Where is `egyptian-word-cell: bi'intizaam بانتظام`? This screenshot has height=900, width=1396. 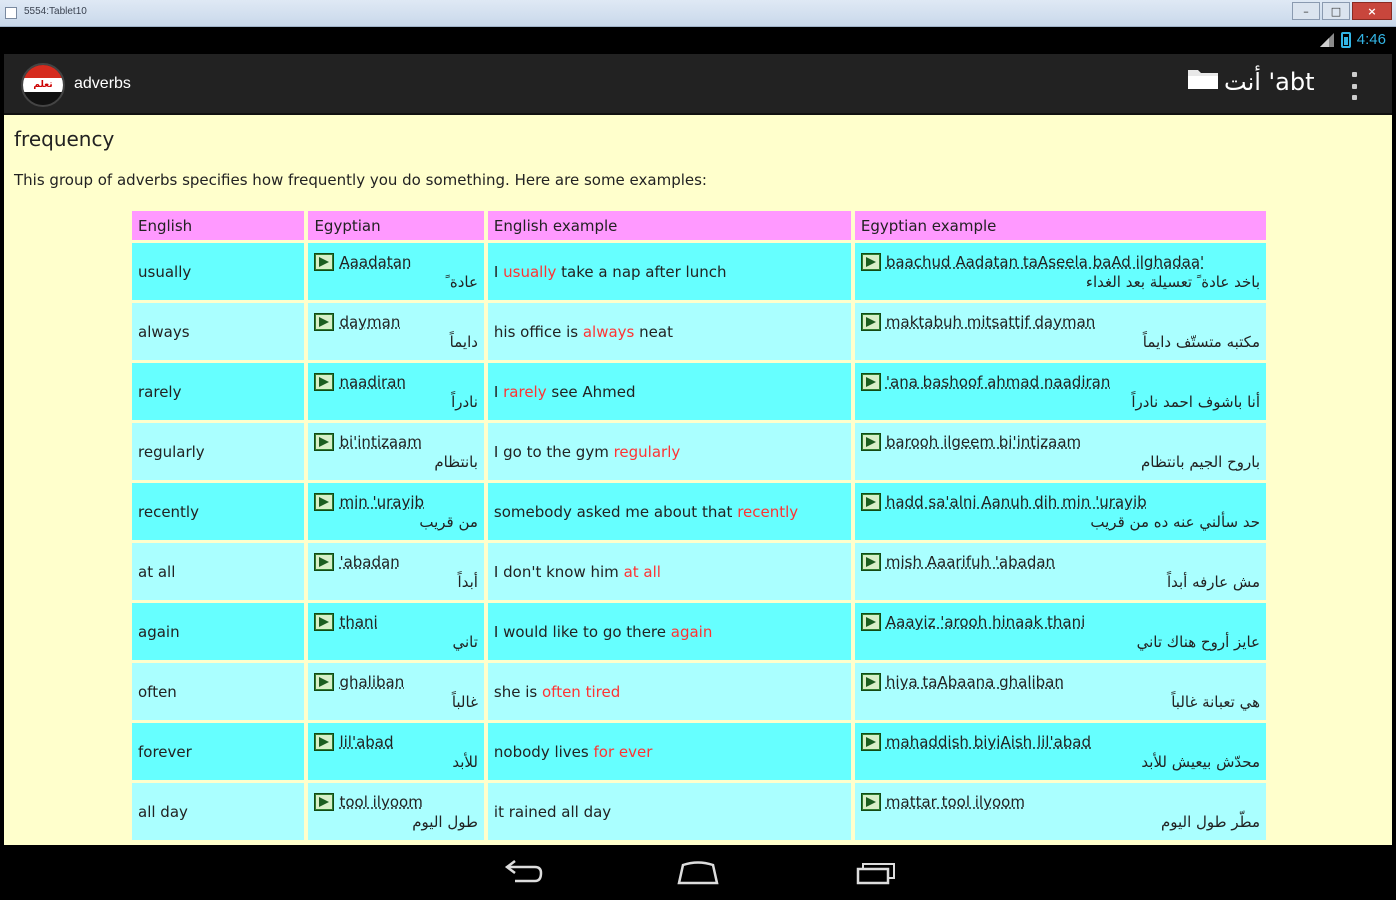
egyptian-word-cell: bi'intizaam بانتظام is located at coordinates (396, 451).